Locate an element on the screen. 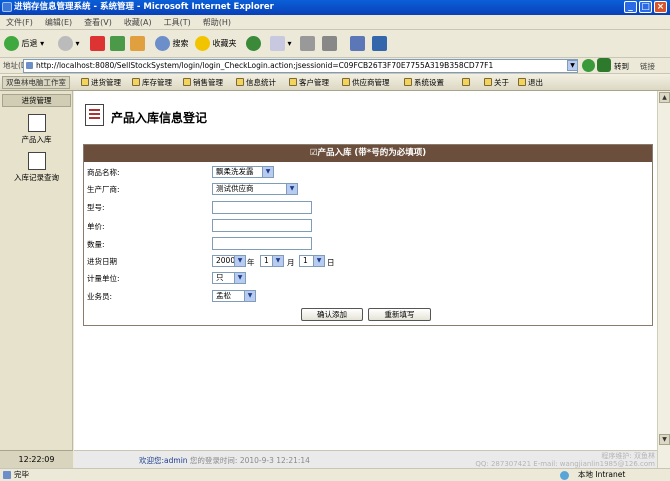 This screenshot has height=481, width=670. menu-favorites: 收藏(A) is located at coordinates (138, 22).